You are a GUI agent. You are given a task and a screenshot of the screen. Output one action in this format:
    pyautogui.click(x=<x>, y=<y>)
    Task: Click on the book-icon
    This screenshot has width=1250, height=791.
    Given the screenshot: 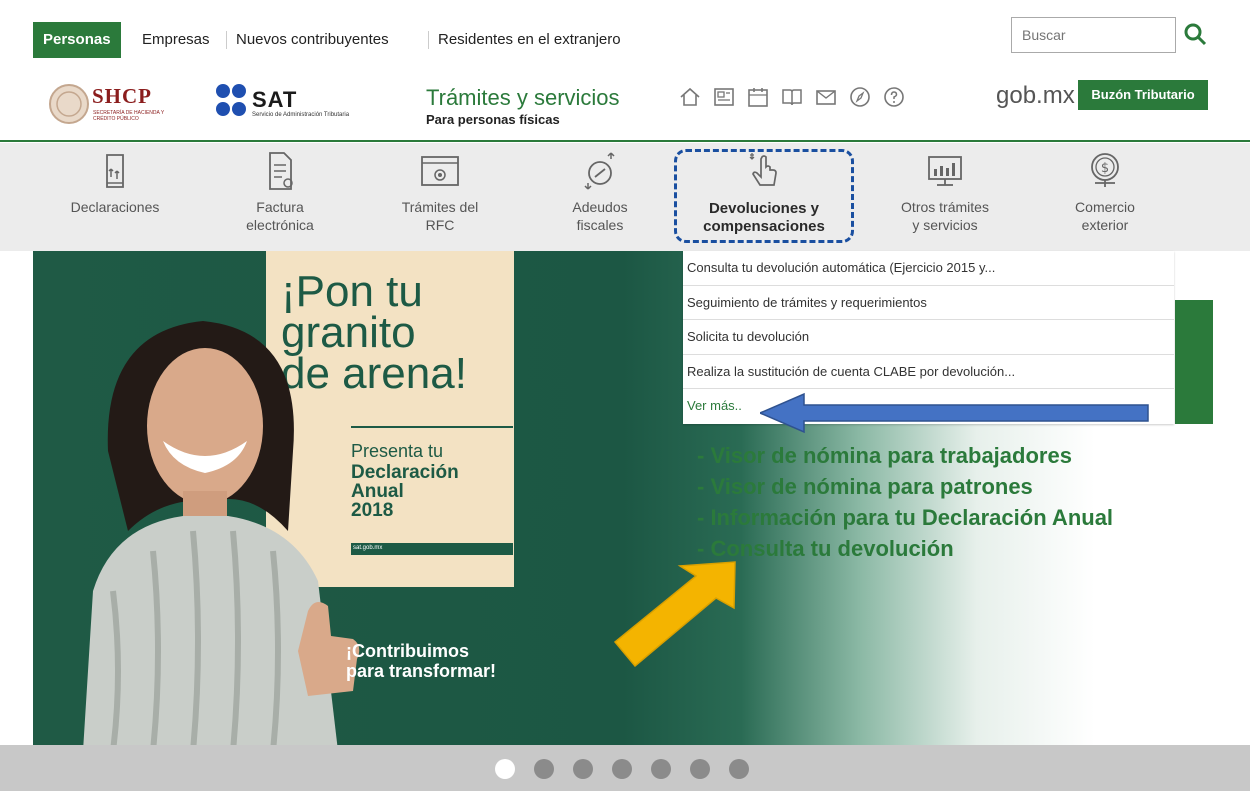 What is the action you would take?
    pyautogui.click(x=792, y=97)
    